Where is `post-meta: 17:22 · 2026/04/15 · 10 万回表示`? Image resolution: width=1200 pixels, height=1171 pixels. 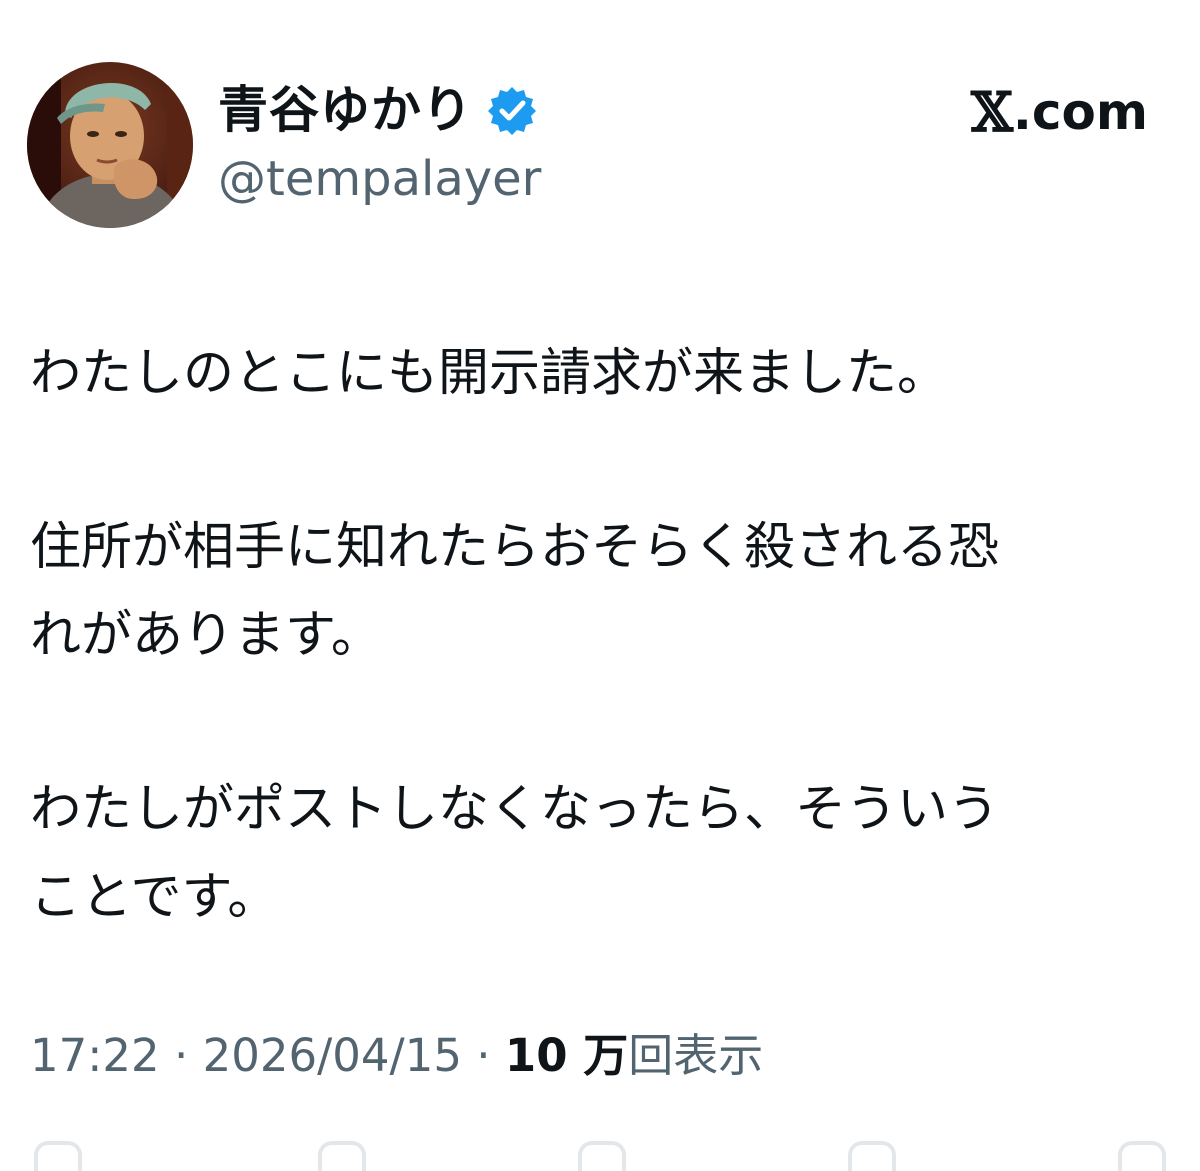 post-meta: 17:22 · 2026/04/15 · 10 万回表示 is located at coordinates (396, 1056).